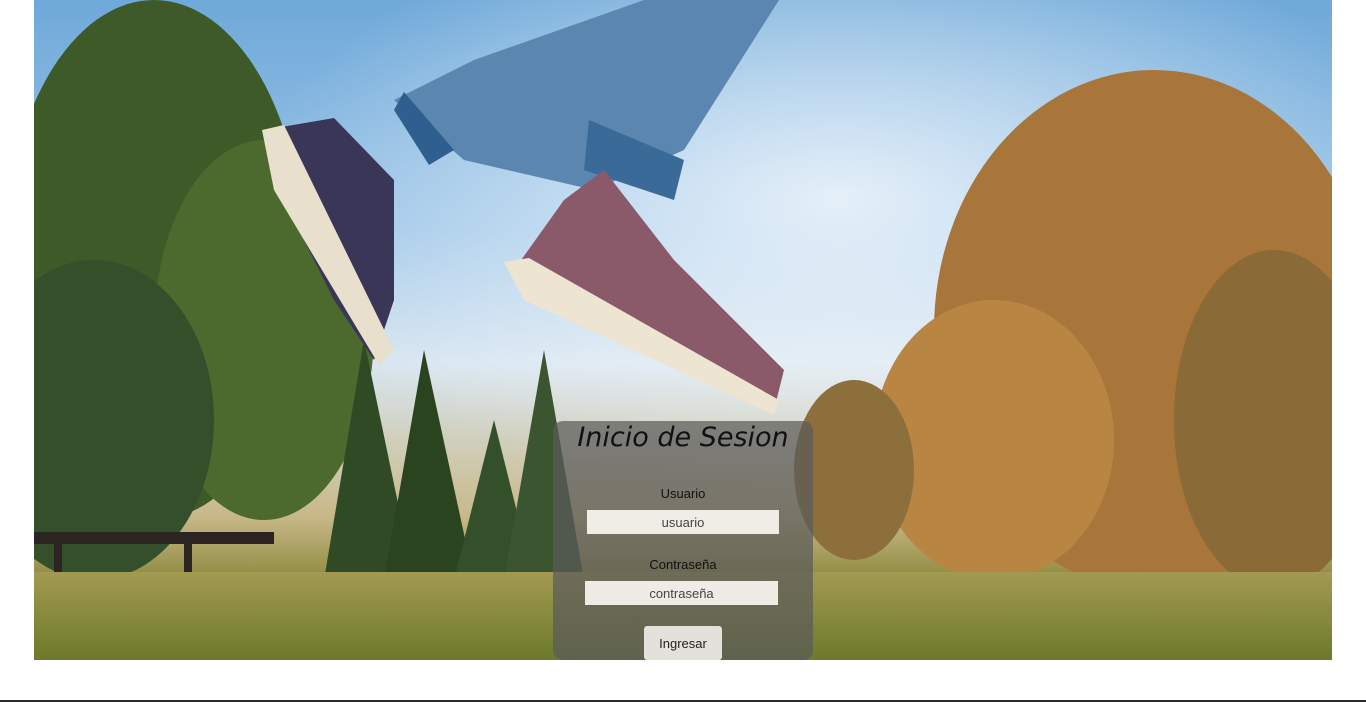  What do you see at coordinates (683, 643) in the screenshot?
I see `login-submit-button: Ingresar` at bounding box center [683, 643].